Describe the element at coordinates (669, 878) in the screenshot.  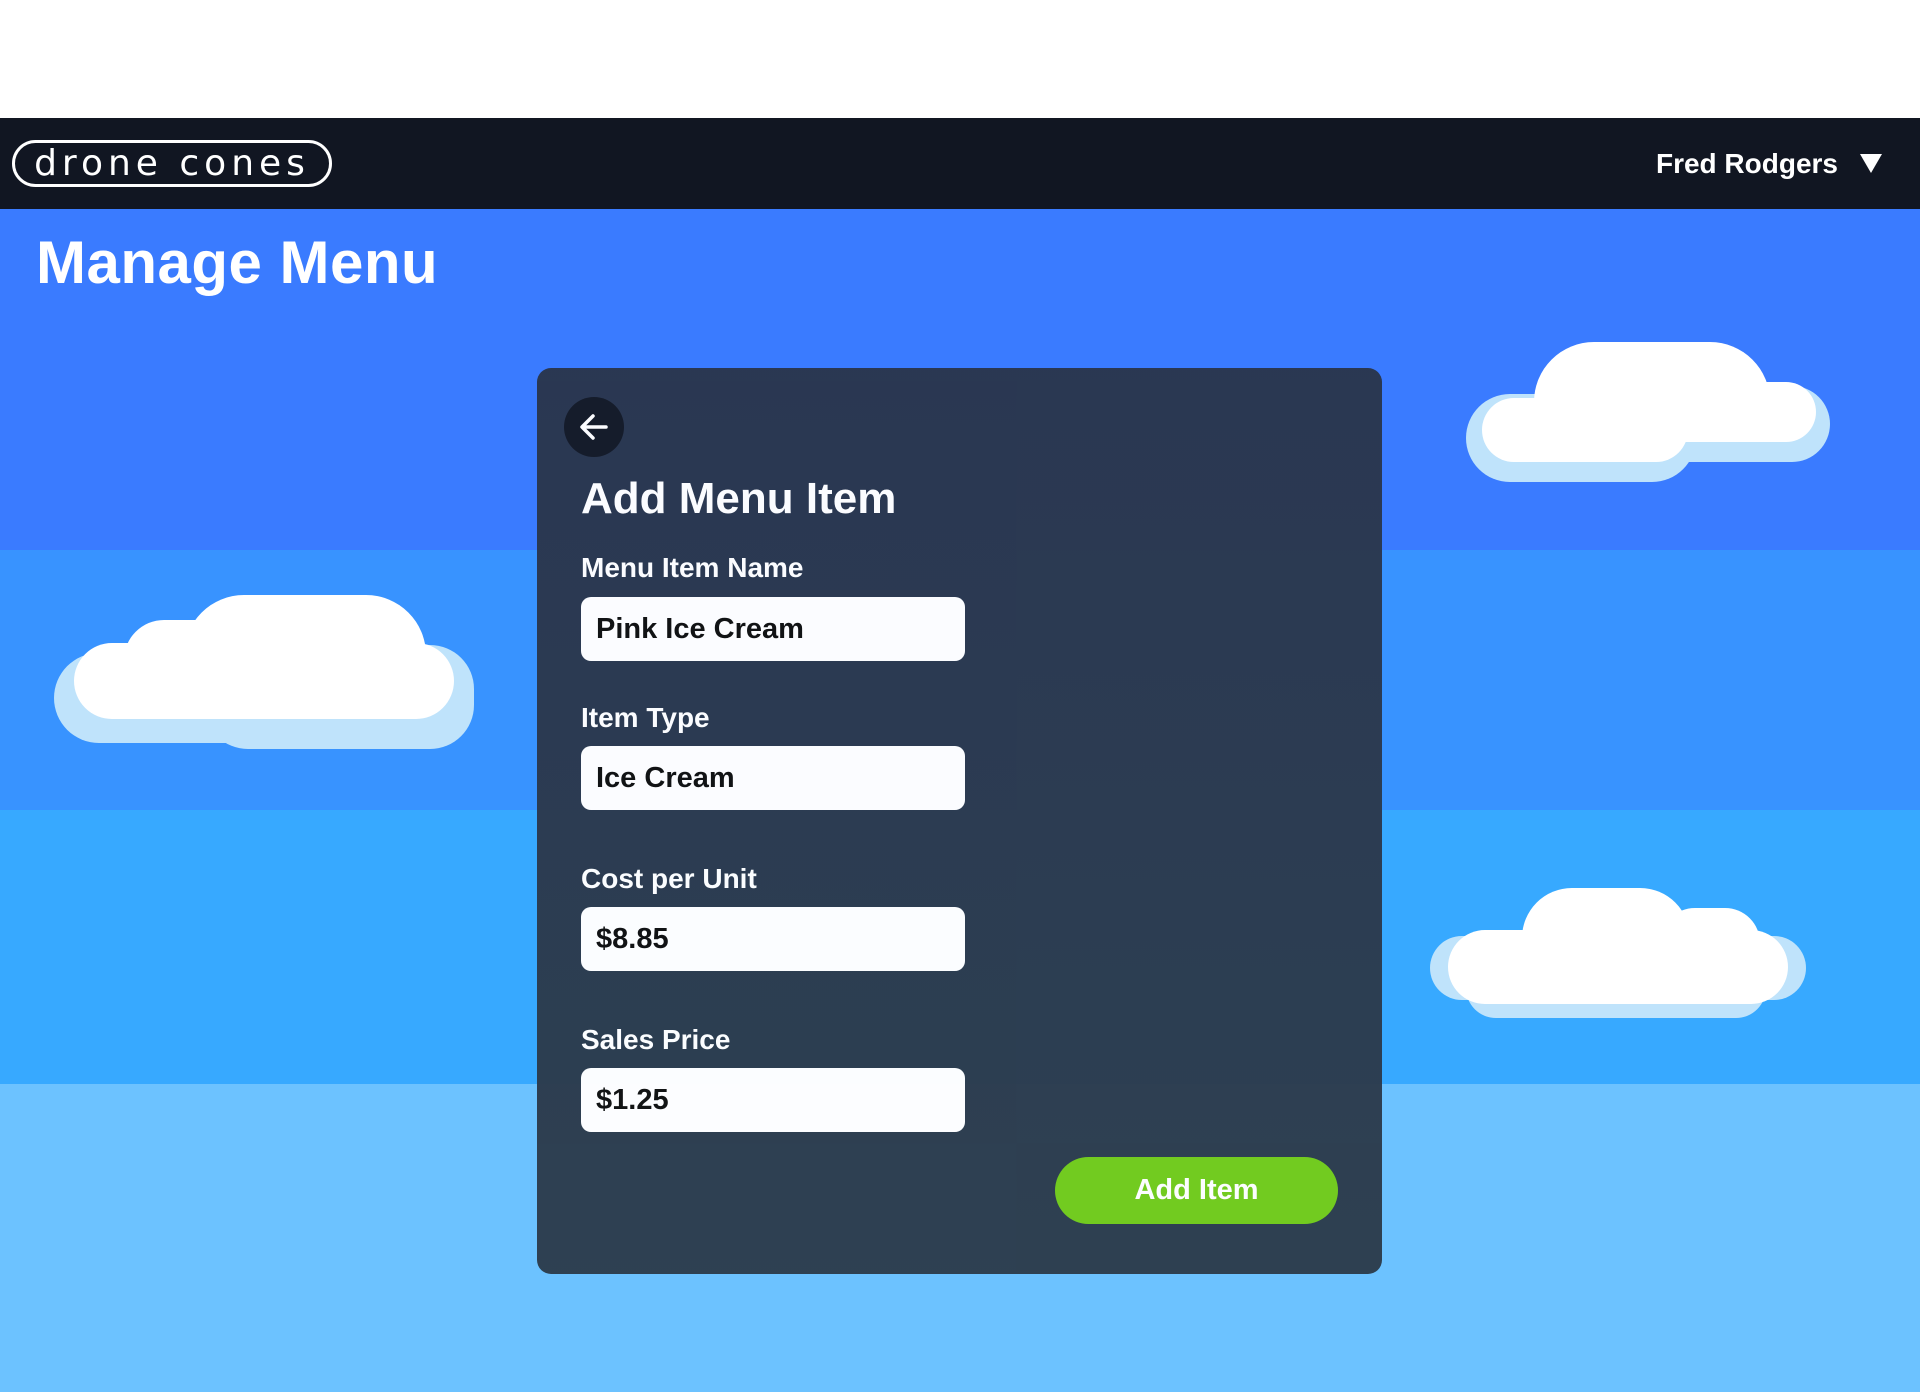
I see `cost-per-unit-label: Cost per Unit` at that location.